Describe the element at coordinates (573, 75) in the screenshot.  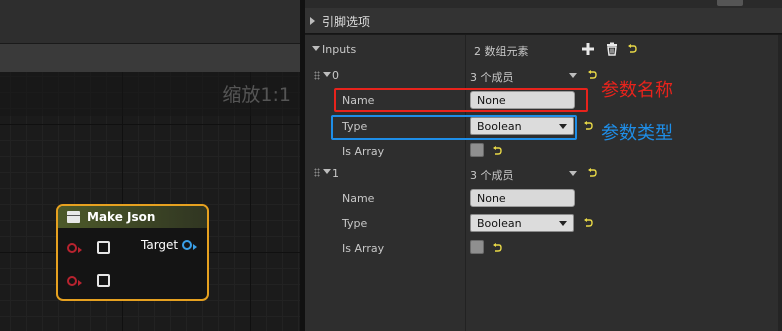
I see `element-0-menu-icon` at that location.